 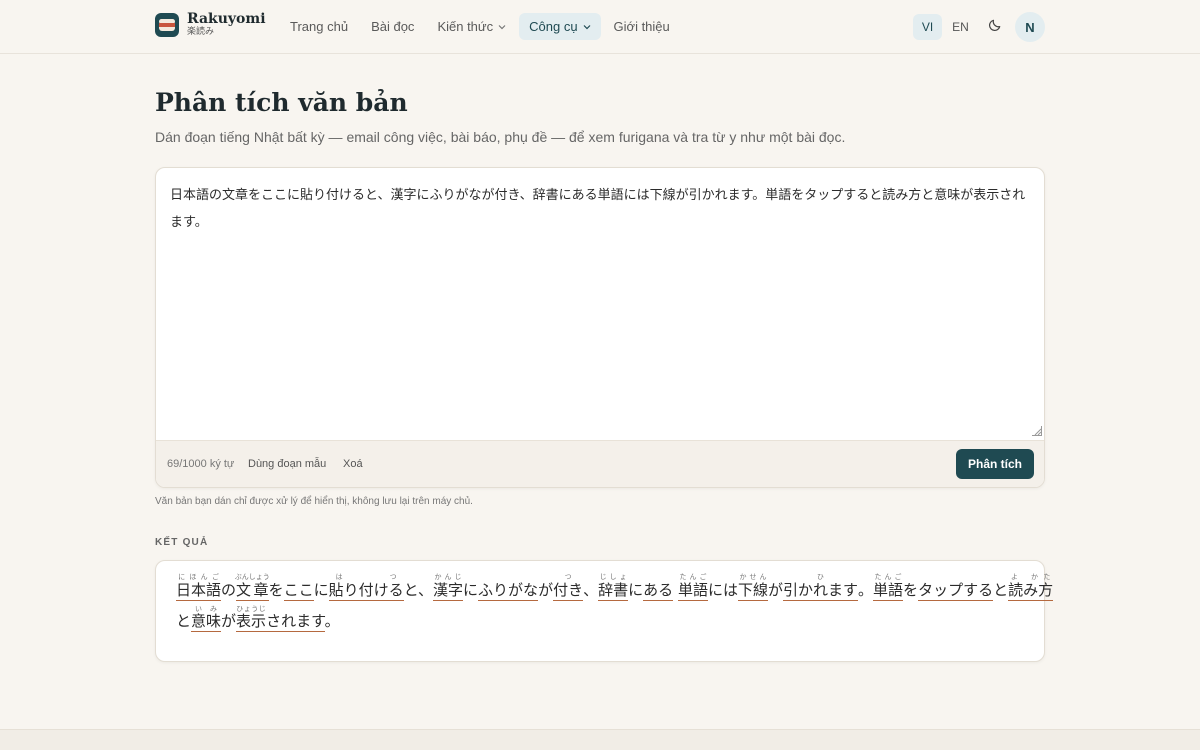 What do you see at coordinates (206, 618) in the screenshot?
I see `dictionary-word: 意味いみ` at bounding box center [206, 618].